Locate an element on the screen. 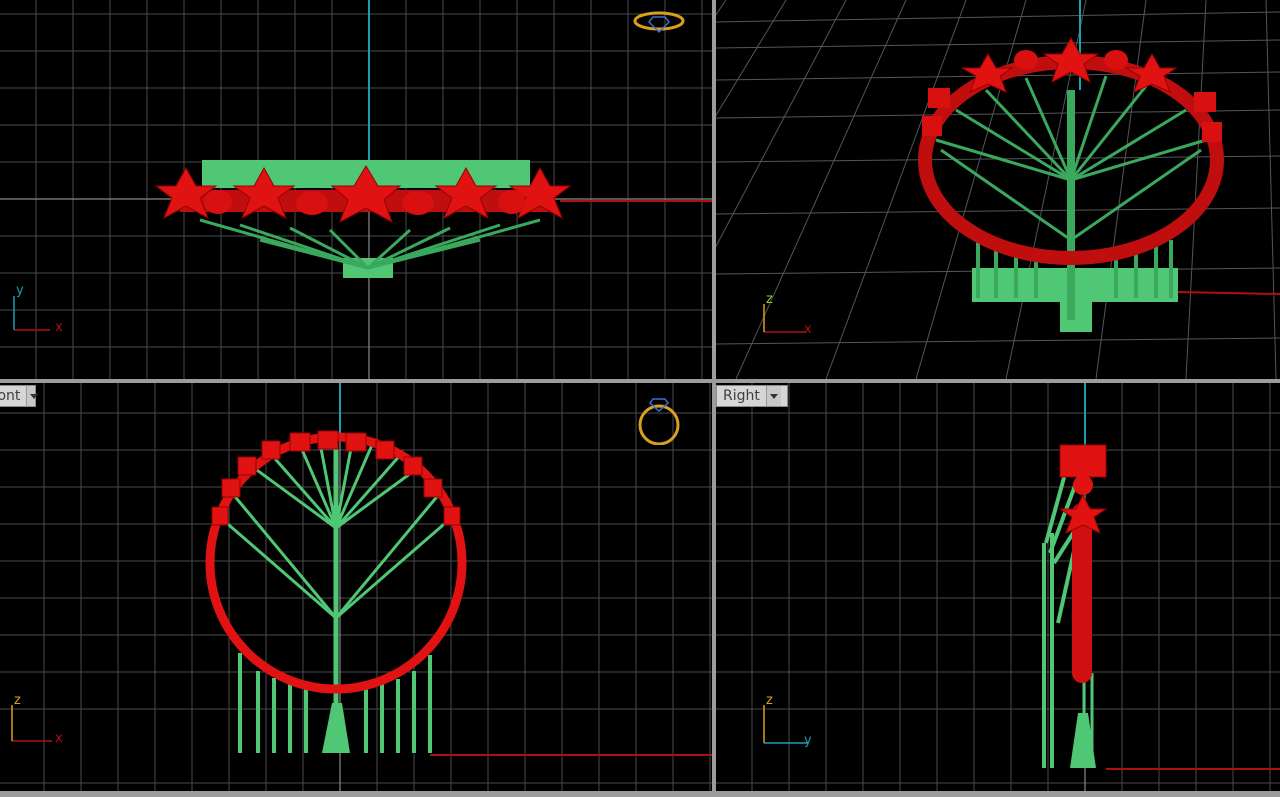 The image size is (1280, 797). perspective-axis-label-x: x is located at coordinates (808, 329).